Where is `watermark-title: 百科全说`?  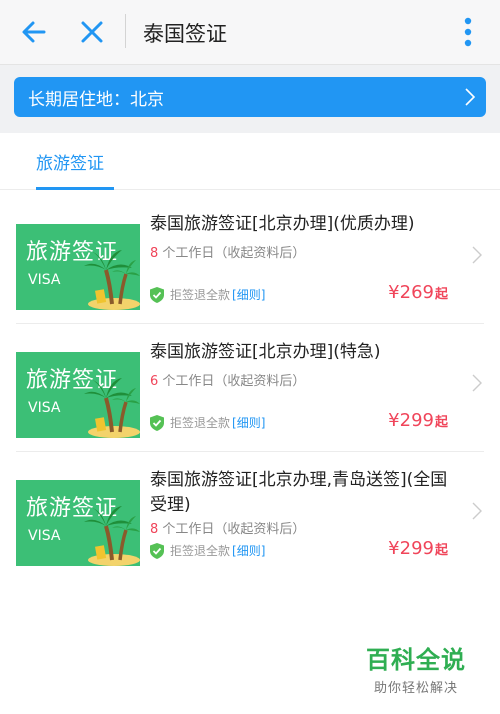
watermark-title: 百科全说 is located at coordinates (416, 660).